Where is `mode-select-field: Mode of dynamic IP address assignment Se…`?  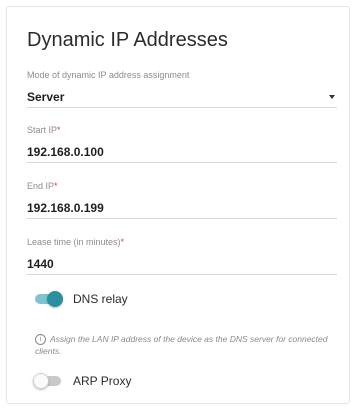
mode-select-field: Mode of dynamic IP address assignment Se… is located at coordinates (182, 88).